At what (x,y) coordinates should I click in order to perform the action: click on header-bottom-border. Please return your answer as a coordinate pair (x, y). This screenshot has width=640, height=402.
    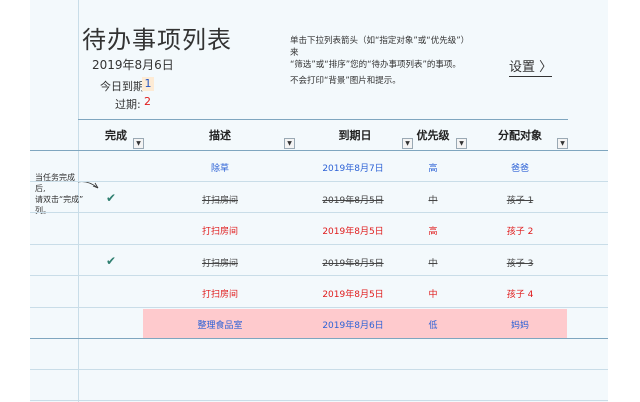
    Looking at the image, I should click on (319, 150).